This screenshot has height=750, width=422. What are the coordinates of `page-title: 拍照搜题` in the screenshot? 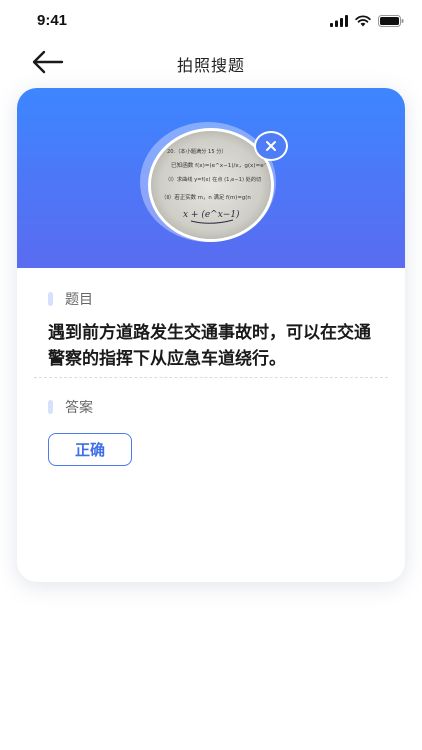 It's located at (210, 65).